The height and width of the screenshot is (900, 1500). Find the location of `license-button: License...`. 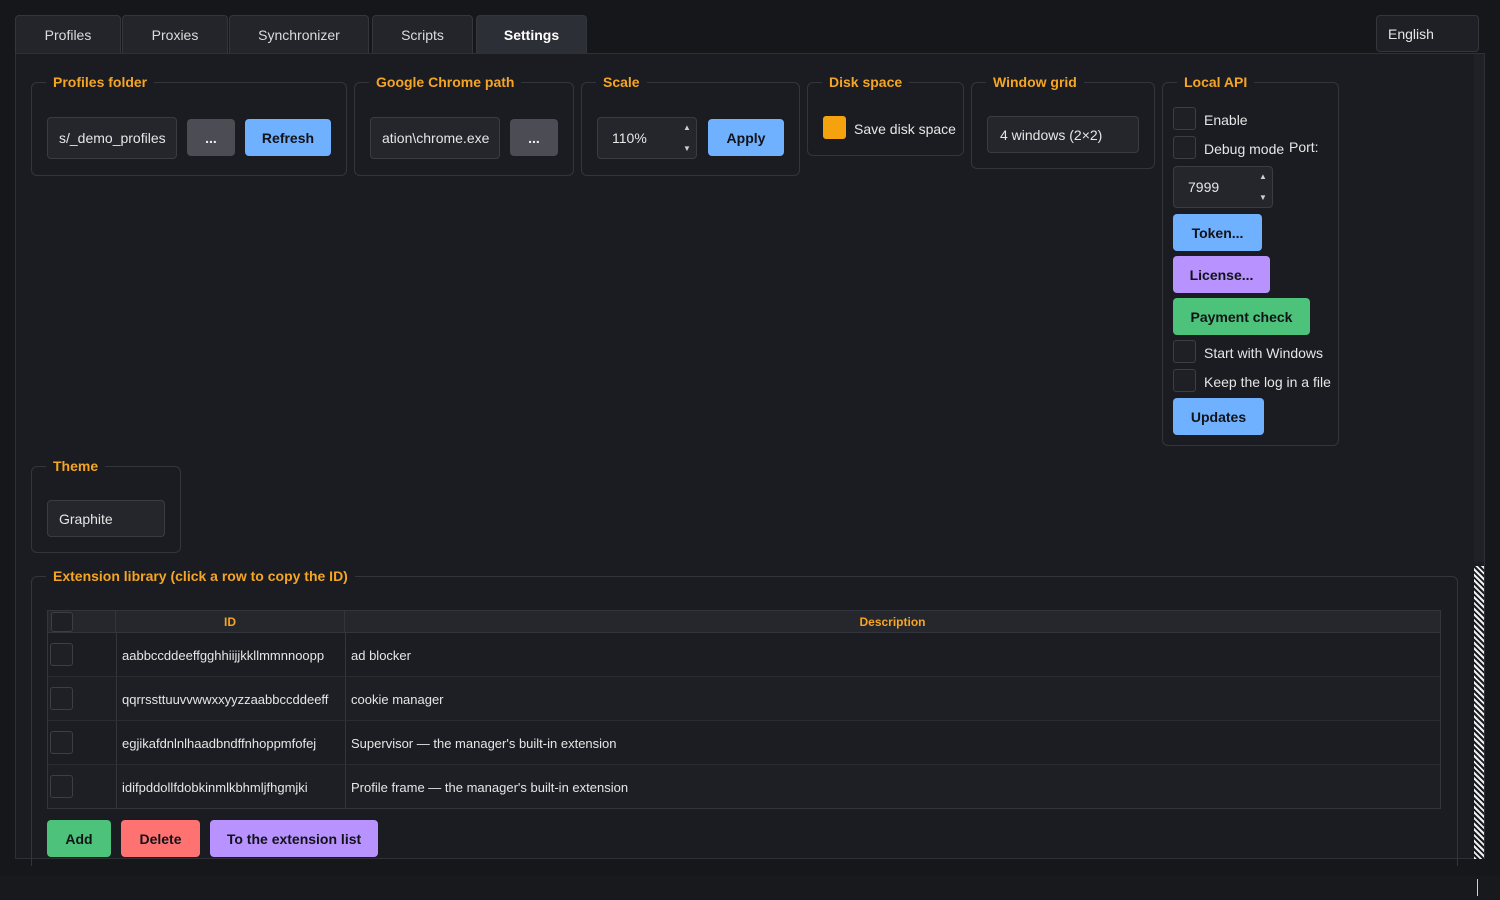

license-button: License... is located at coordinates (1221, 274).